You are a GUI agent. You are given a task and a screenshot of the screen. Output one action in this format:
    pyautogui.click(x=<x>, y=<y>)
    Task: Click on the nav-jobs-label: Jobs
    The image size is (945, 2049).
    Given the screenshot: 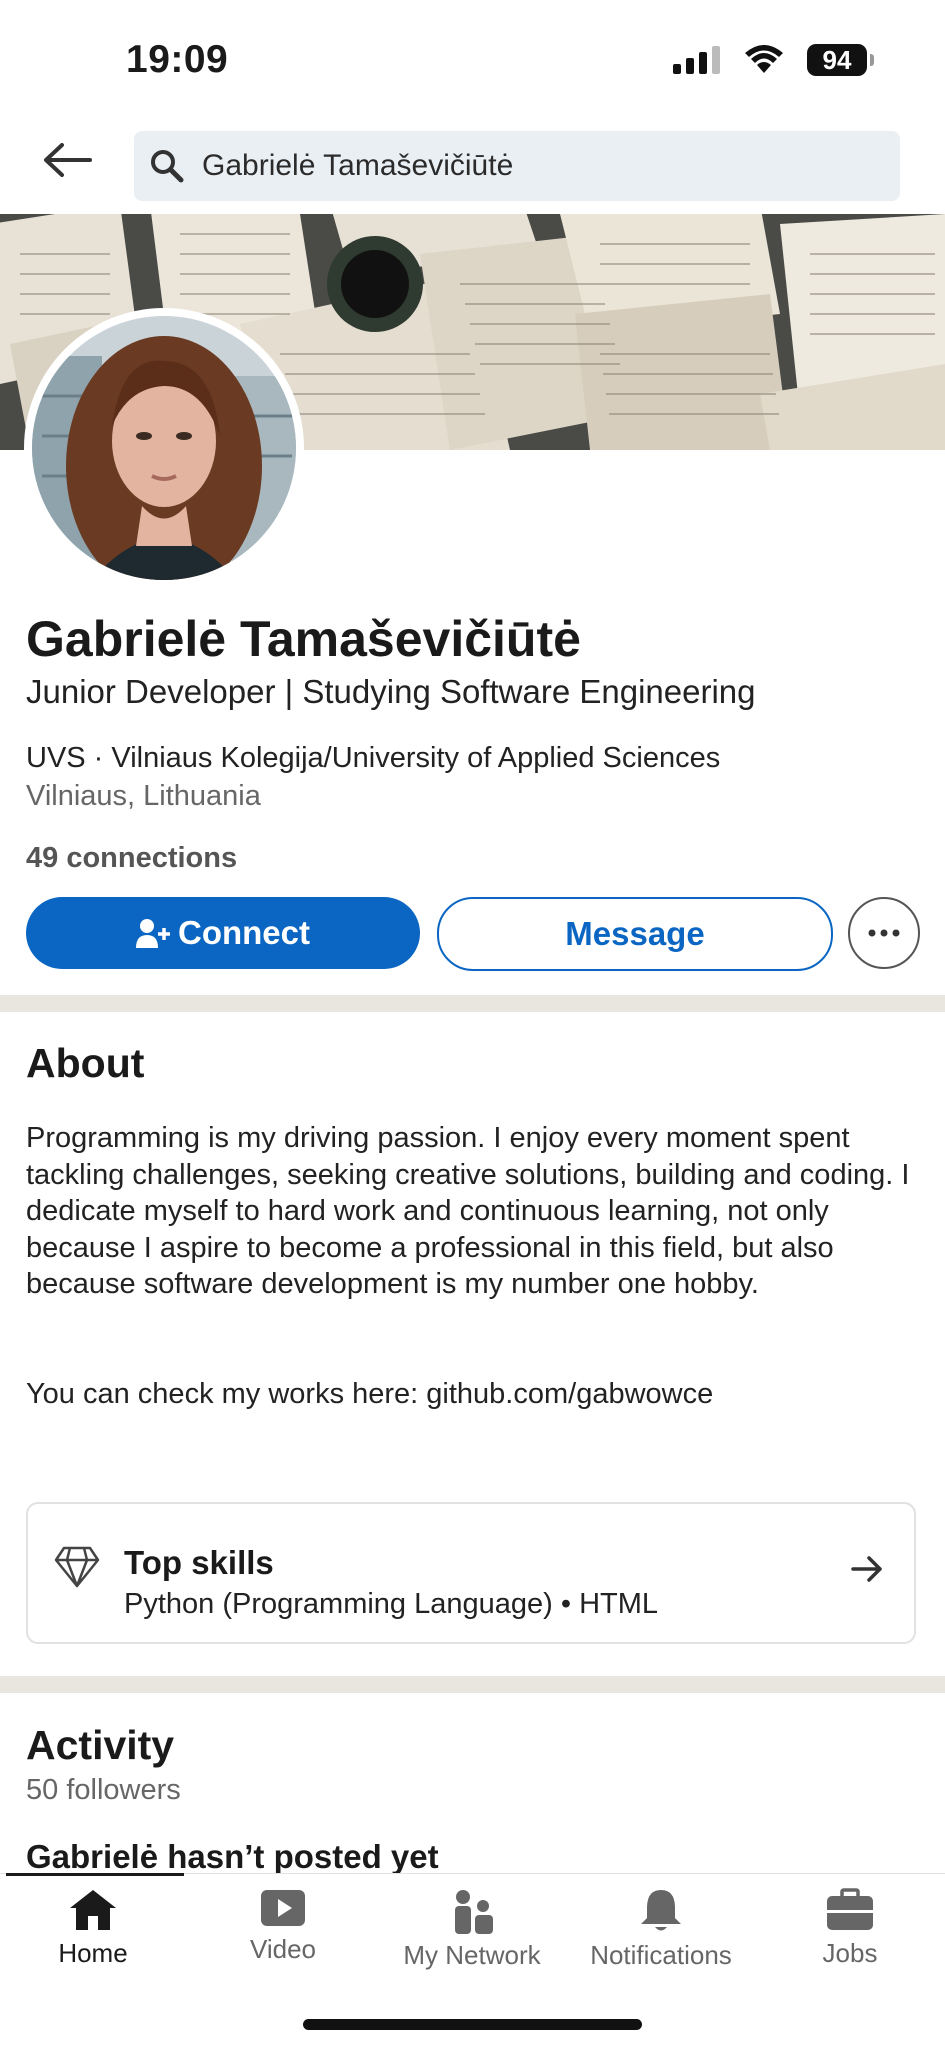 What is the action you would take?
    pyautogui.click(x=850, y=1953)
    